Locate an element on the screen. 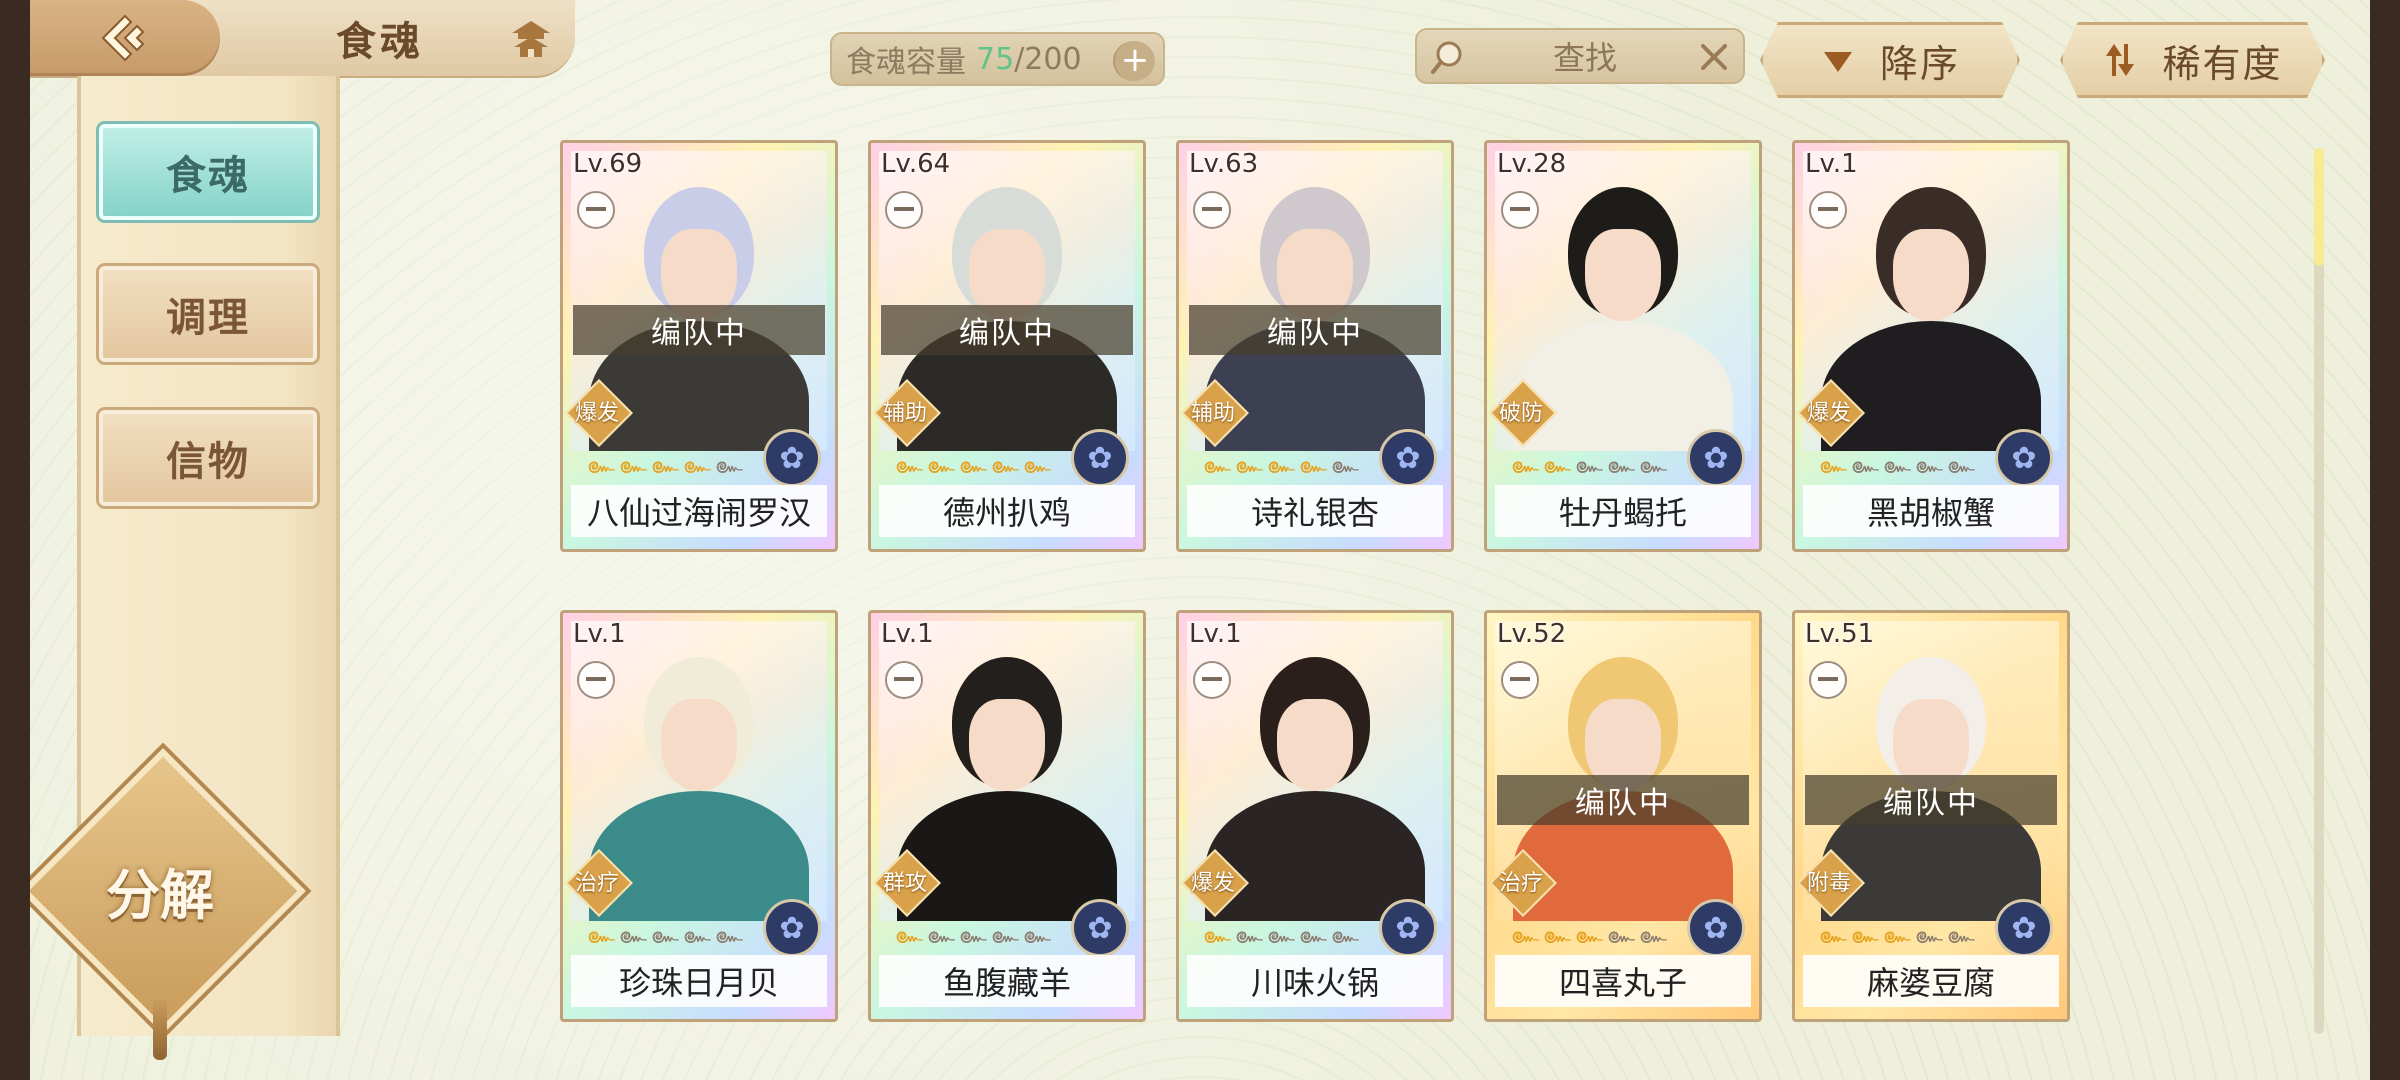  close-icon is located at coordinates (1714, 57).